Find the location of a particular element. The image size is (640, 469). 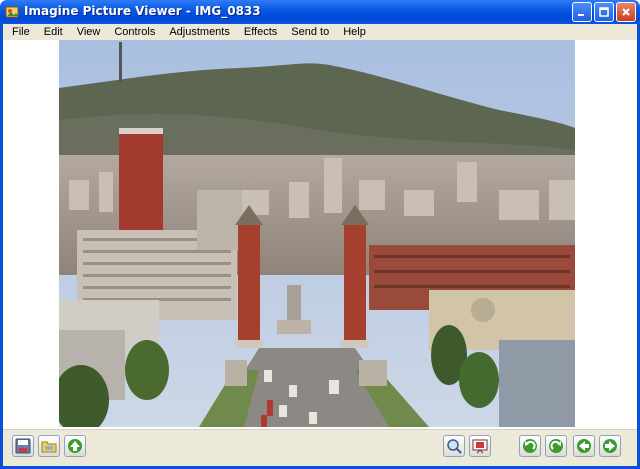

menu-edit: Edit is located at coordinates (53, 32).